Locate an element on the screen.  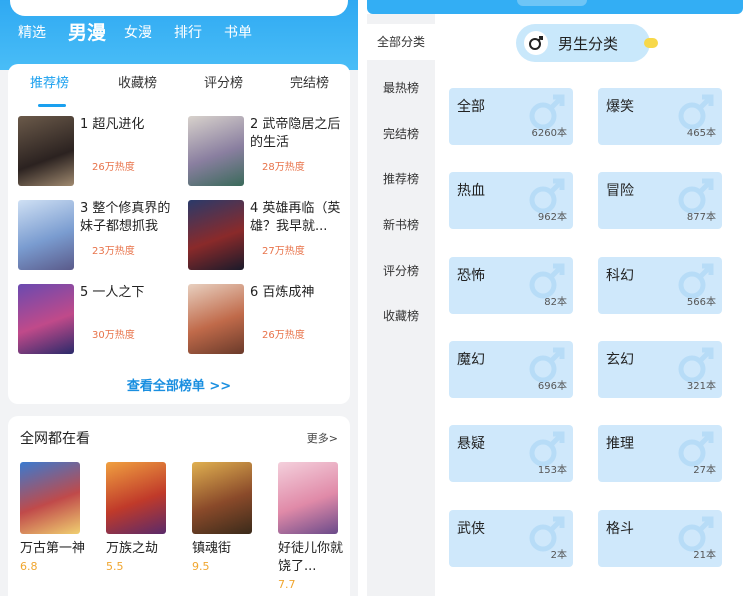
category-card: 玄幻 321本 is located at coordinates (660, 369).